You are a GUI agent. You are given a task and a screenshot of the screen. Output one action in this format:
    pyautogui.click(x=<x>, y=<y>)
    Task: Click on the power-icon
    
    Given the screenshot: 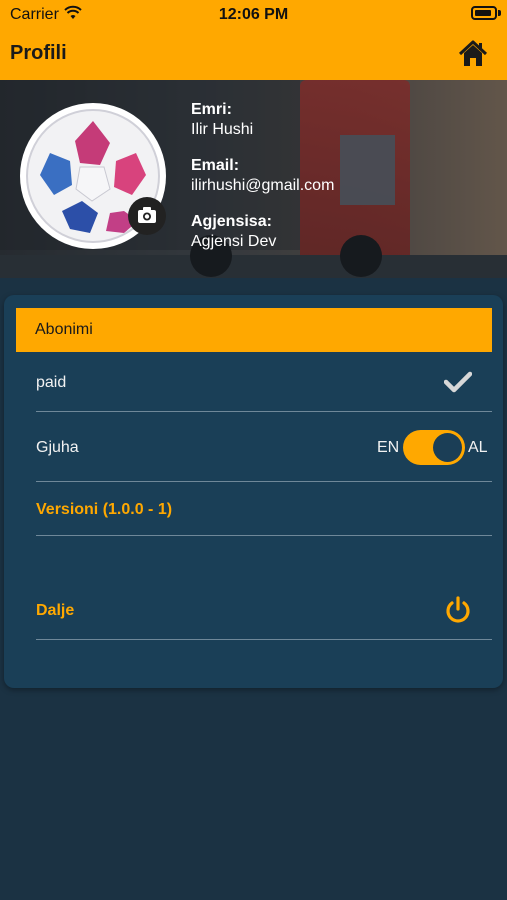 What is the action you would take?
    pyautogui.click(x=458, y=610)
    